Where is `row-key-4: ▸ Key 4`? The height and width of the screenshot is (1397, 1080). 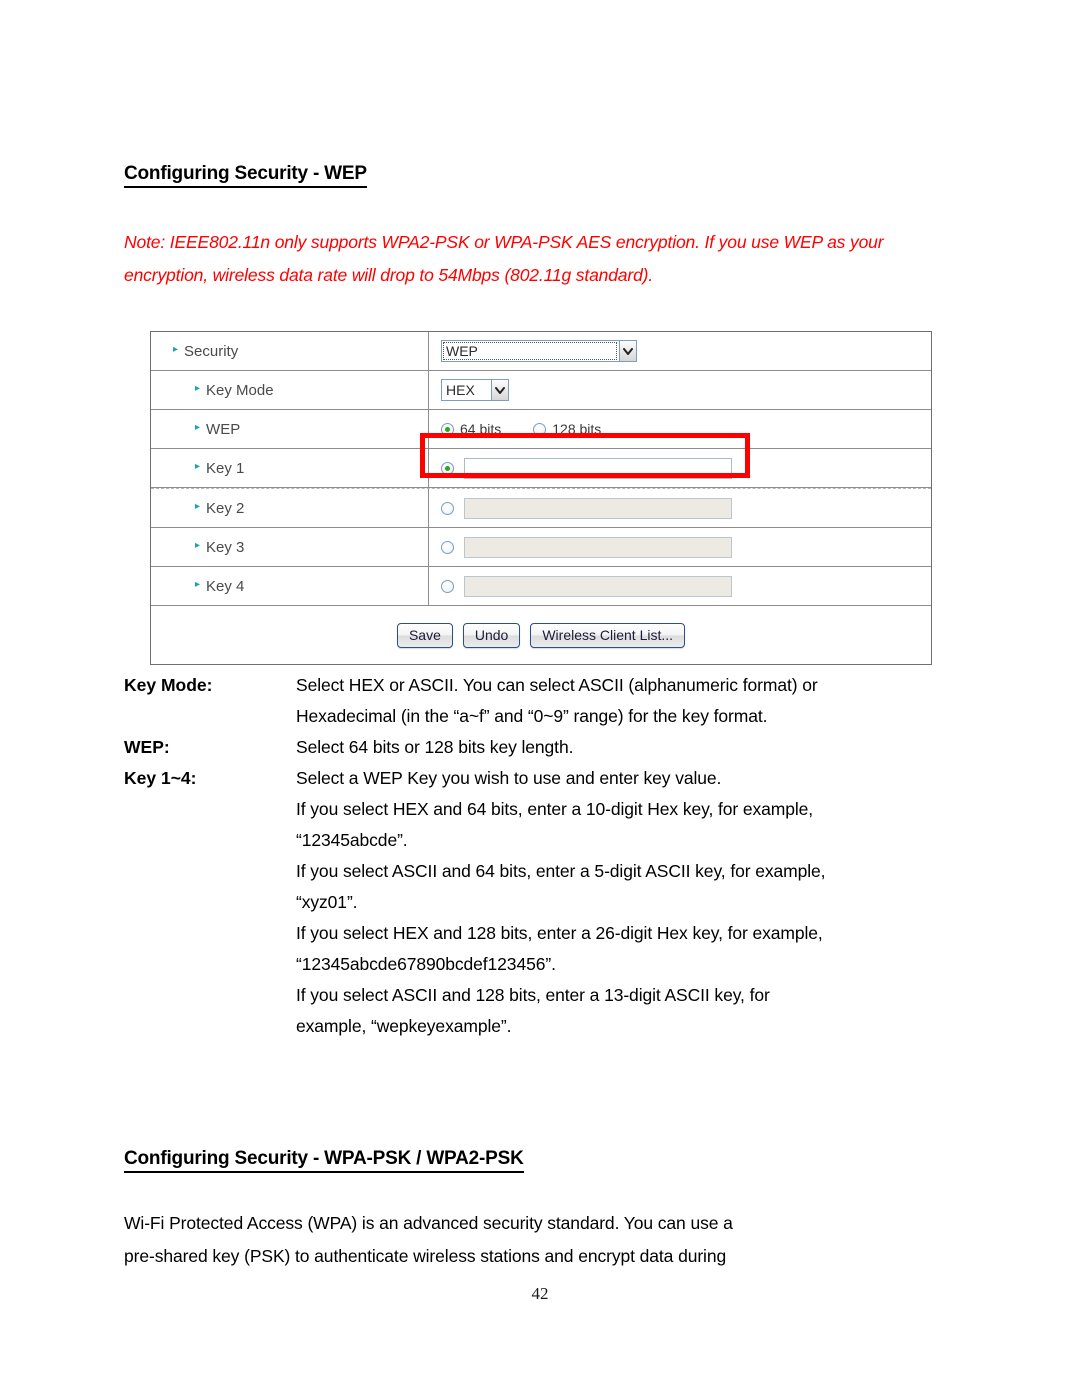
row-key-4: ▸ Key 4 is located at coordinates (541, 586).